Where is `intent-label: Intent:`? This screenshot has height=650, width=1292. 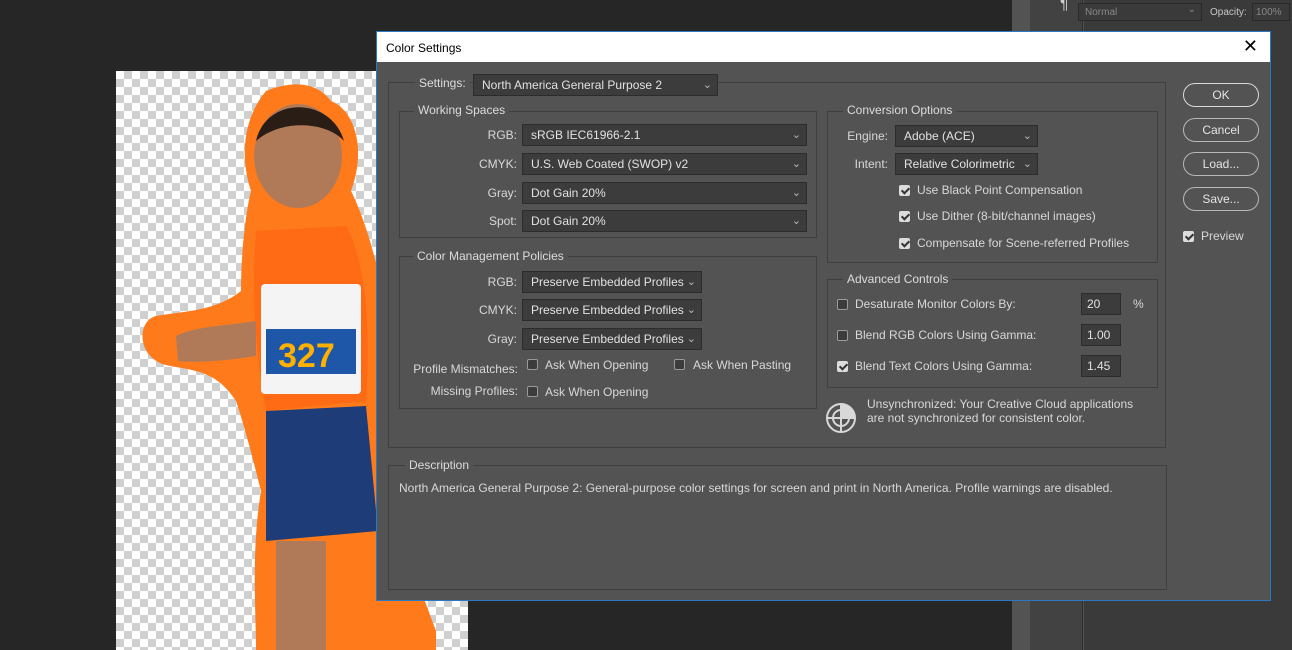
intent-label: Intent: is located at coordinates (871, 164).